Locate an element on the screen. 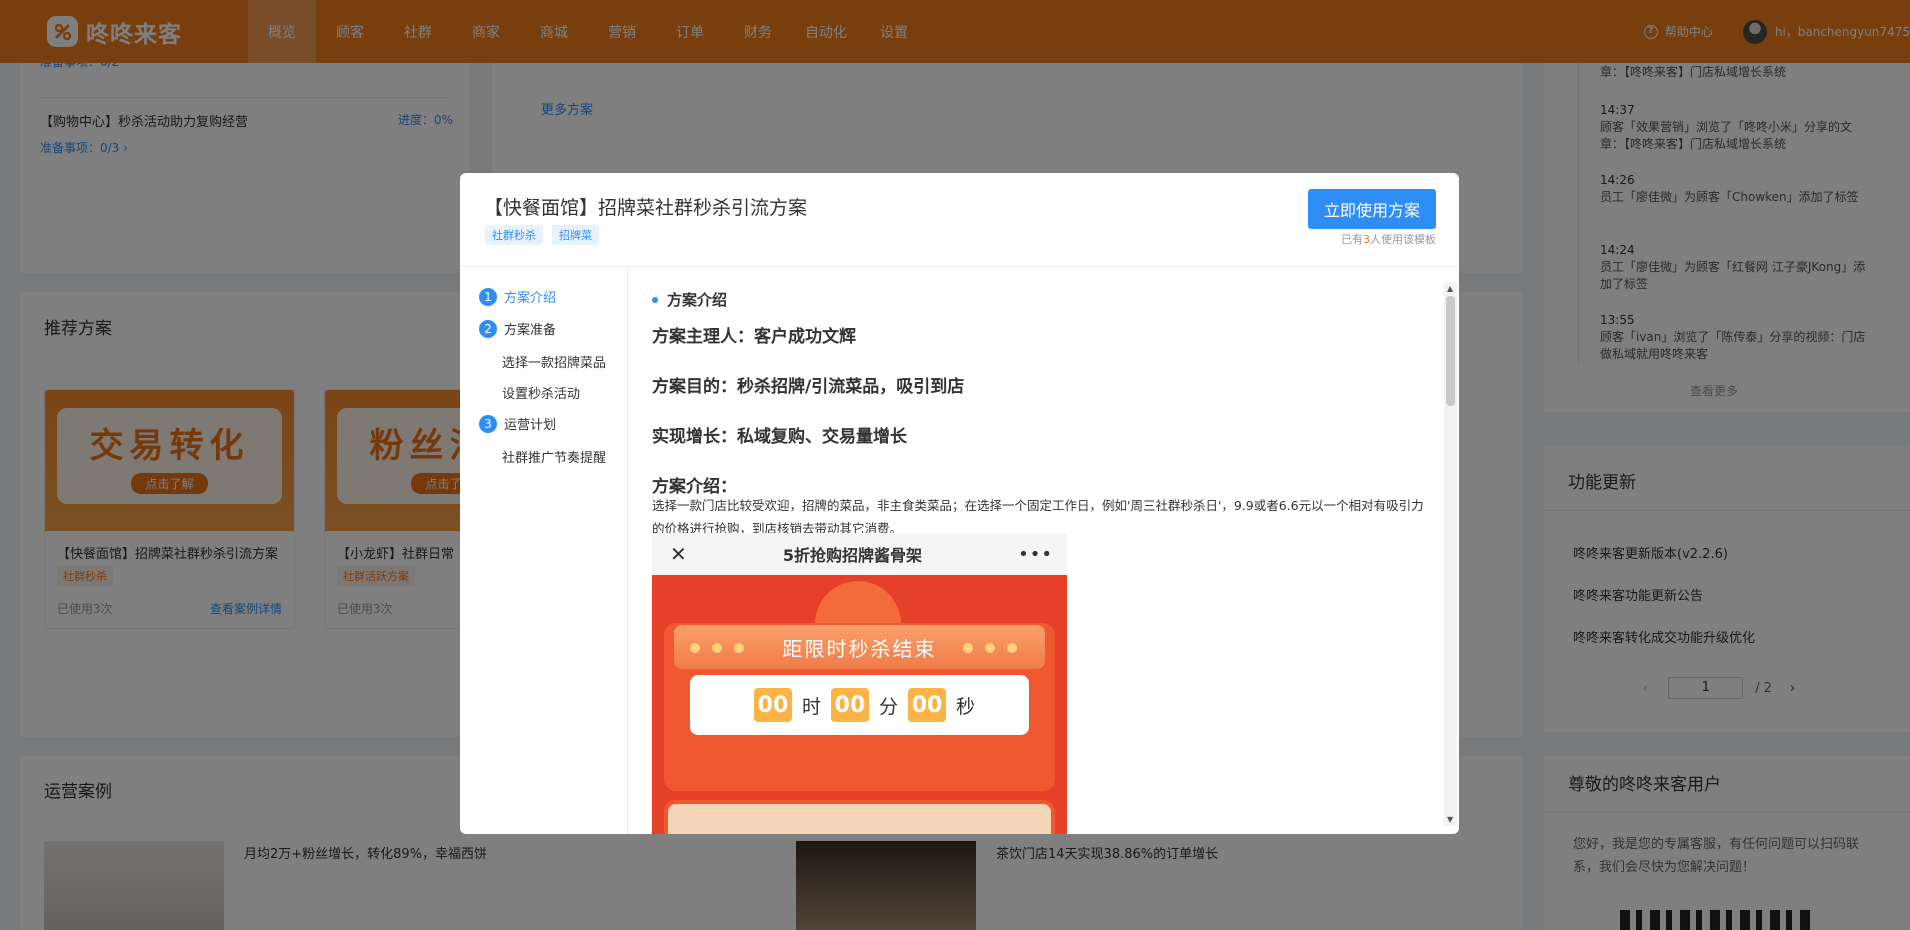 The width and height of the screenshot is (1910, 930). scroll-thumb is located at coordinates (1450, 351).